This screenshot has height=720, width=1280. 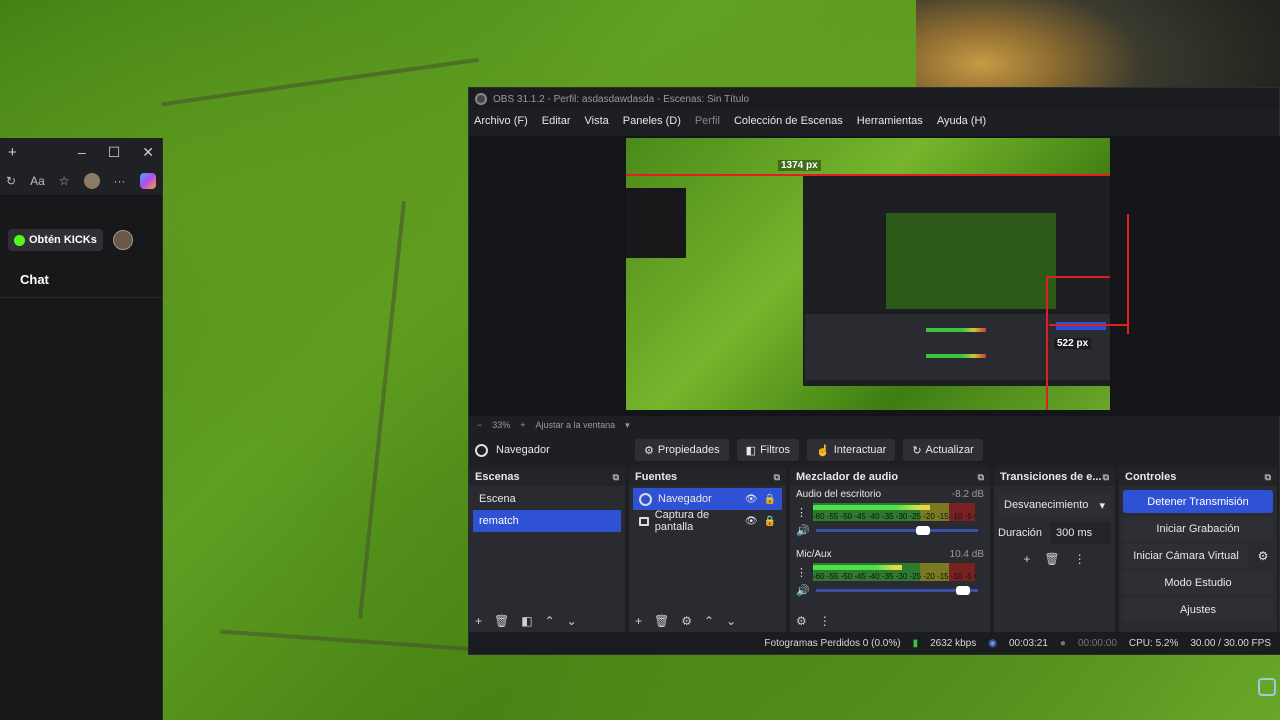 I want to click on menu-help: Ayuda (H), so click(x=961, y=121).